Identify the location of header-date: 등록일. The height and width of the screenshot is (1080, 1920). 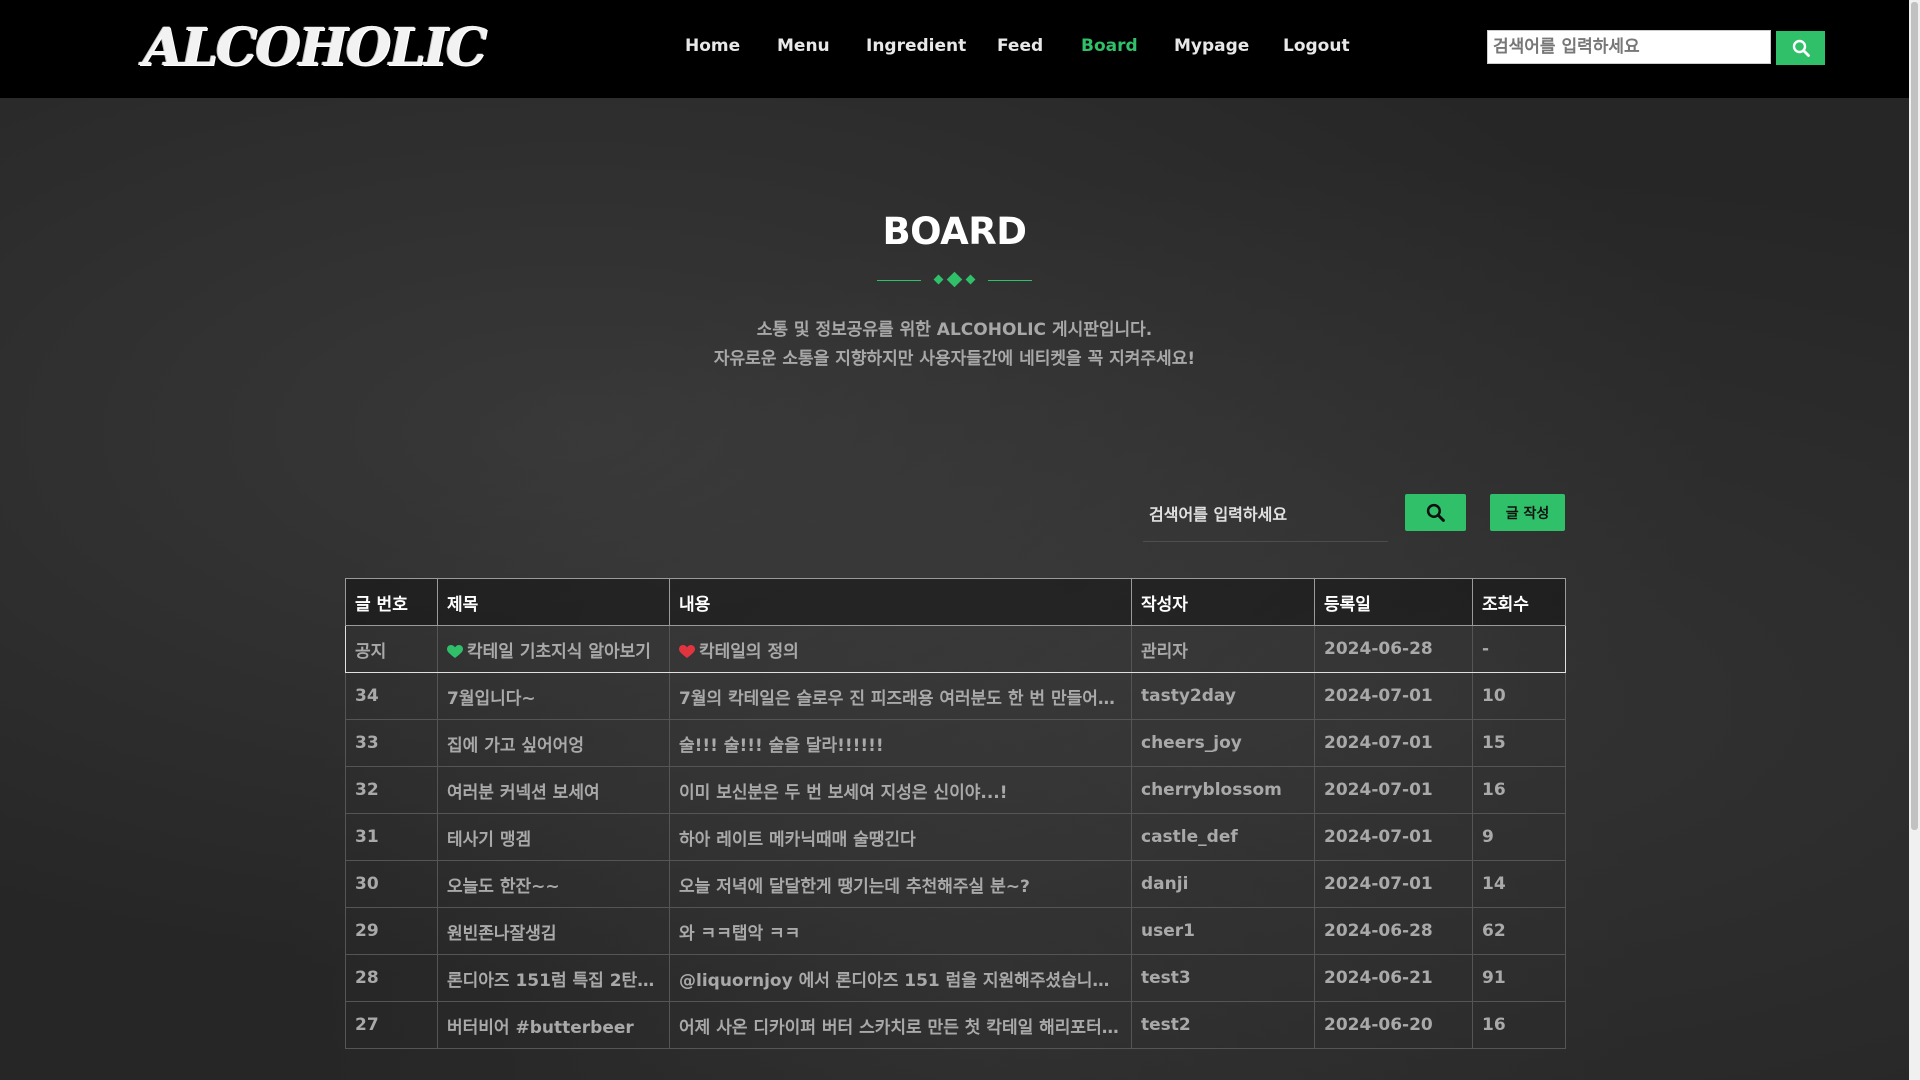
(1393, 602).